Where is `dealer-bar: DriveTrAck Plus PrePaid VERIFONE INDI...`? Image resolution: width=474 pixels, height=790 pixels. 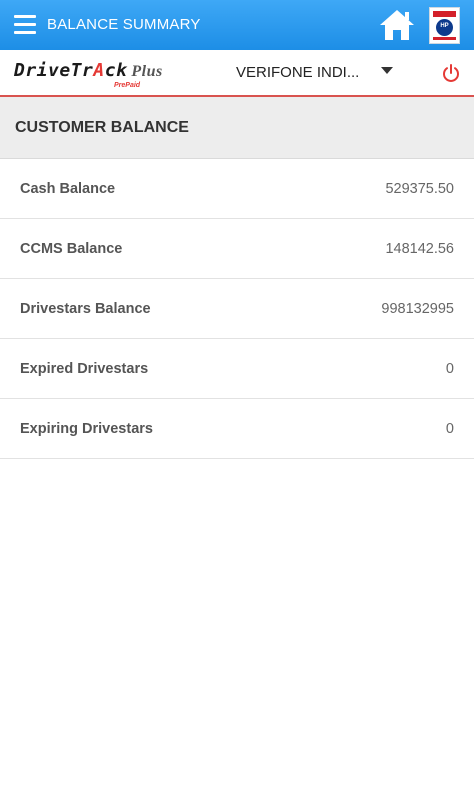 dealer-bar: DriveTrAck Plus PrePaid VERIFONE INDI... is located at coordinates (237, 73).